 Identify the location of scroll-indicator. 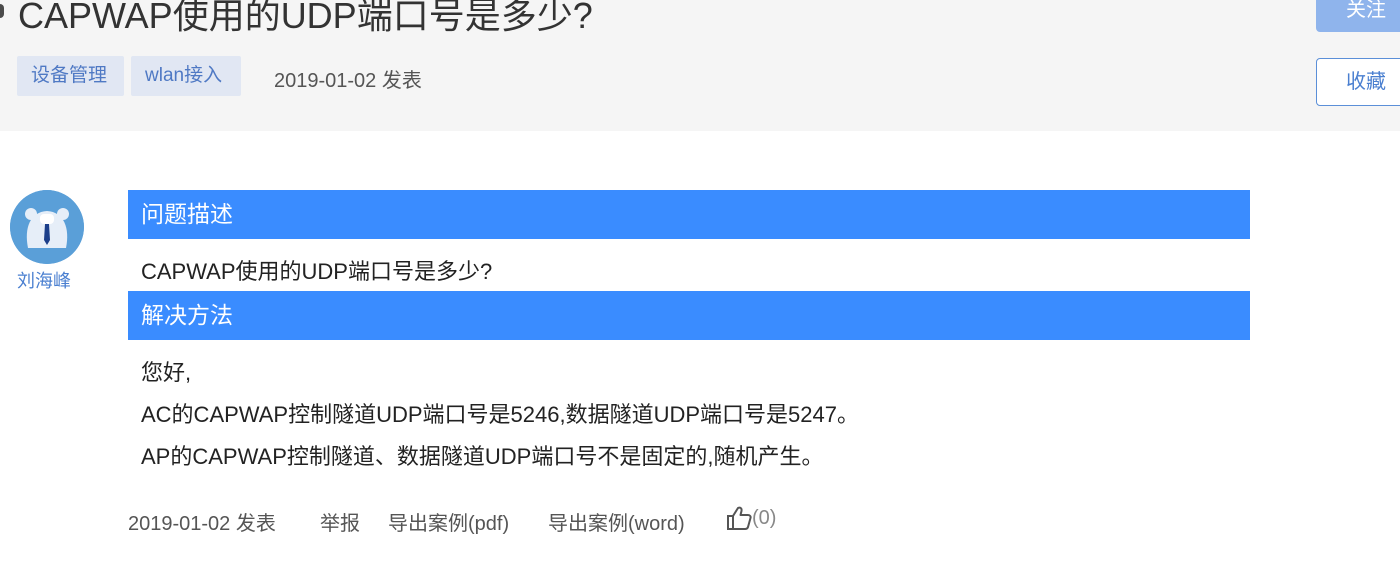
(2, 11).